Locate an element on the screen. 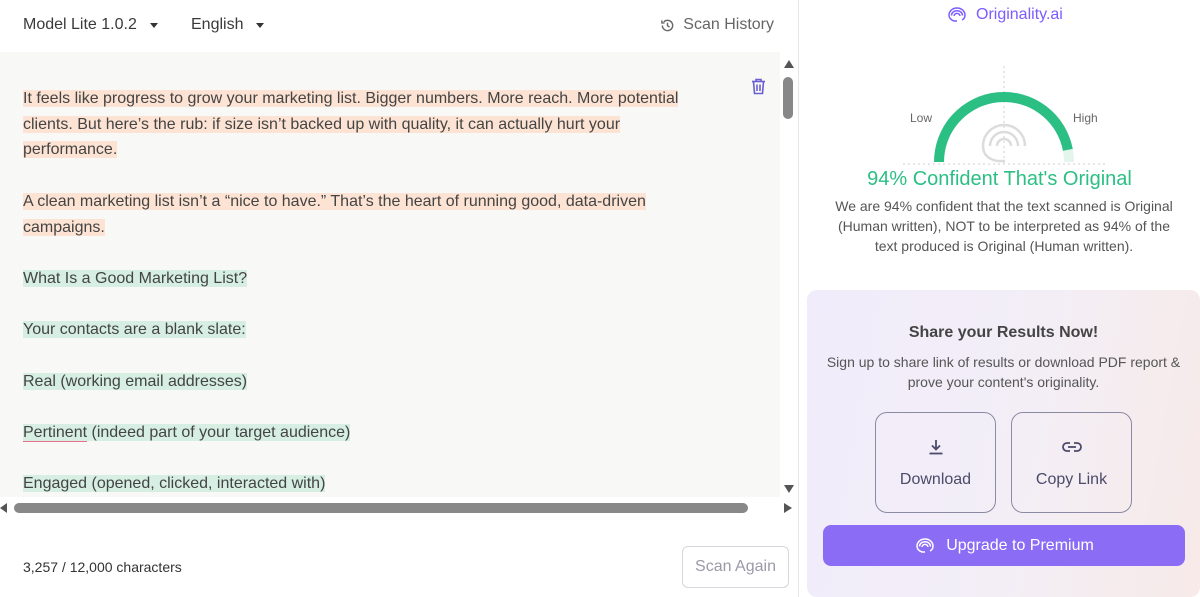 This screenshot has height=597, width=1200. highlighted-text: Your contacts are a blank slate: is located at coordinates (134, 330).